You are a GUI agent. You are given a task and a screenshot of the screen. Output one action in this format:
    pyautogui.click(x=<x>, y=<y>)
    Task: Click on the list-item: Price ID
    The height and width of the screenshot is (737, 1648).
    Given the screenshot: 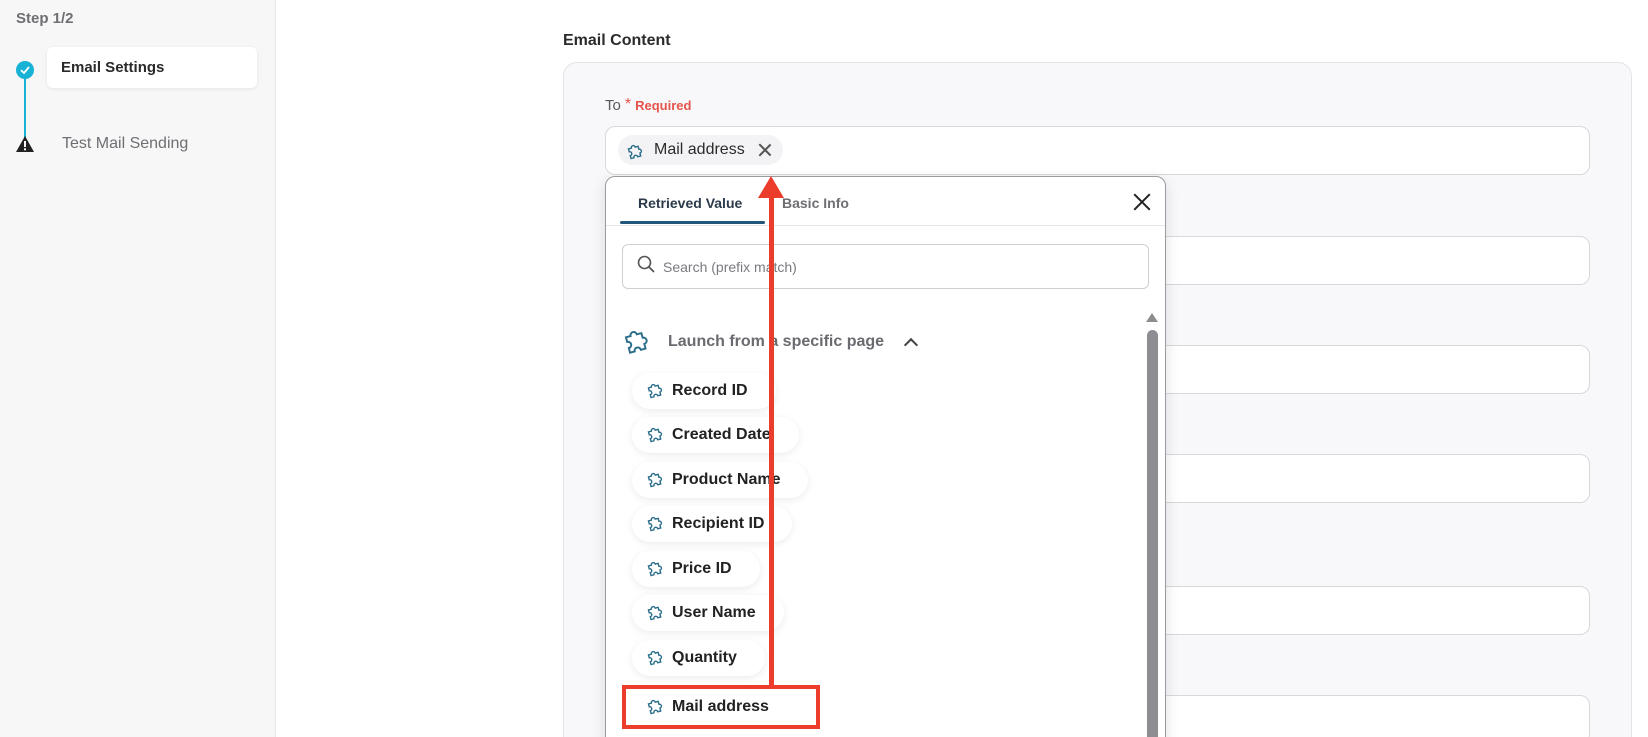 What is the action you would take?
    pyautogui.click(x=696, y=569)
    